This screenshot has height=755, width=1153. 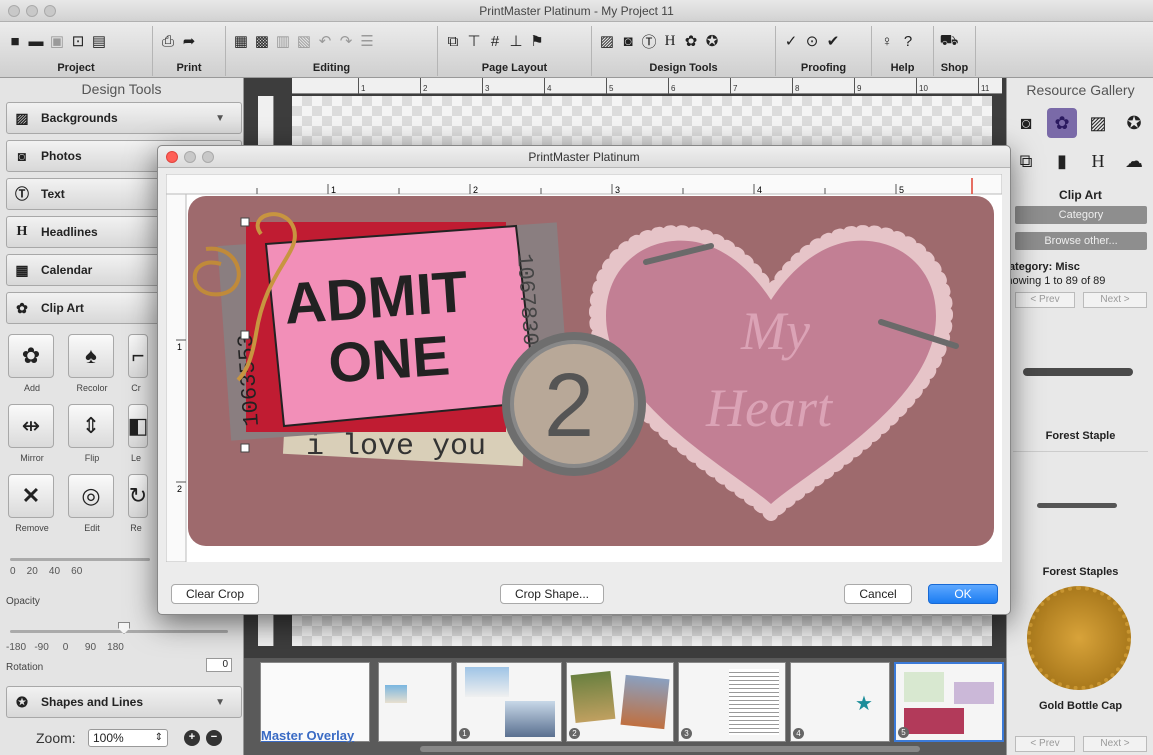 I want to click on forest-staple-image, so click(x=1078, y=372).